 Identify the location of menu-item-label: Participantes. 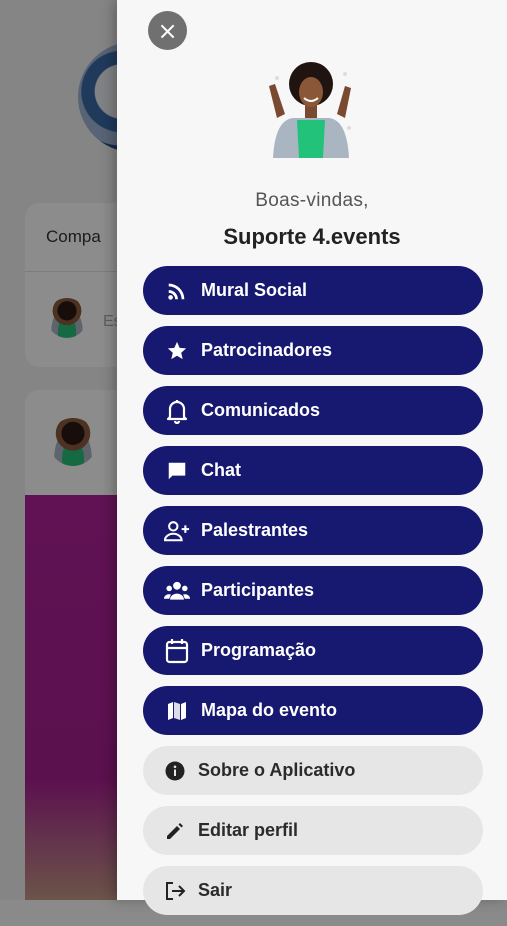
(258, 590).